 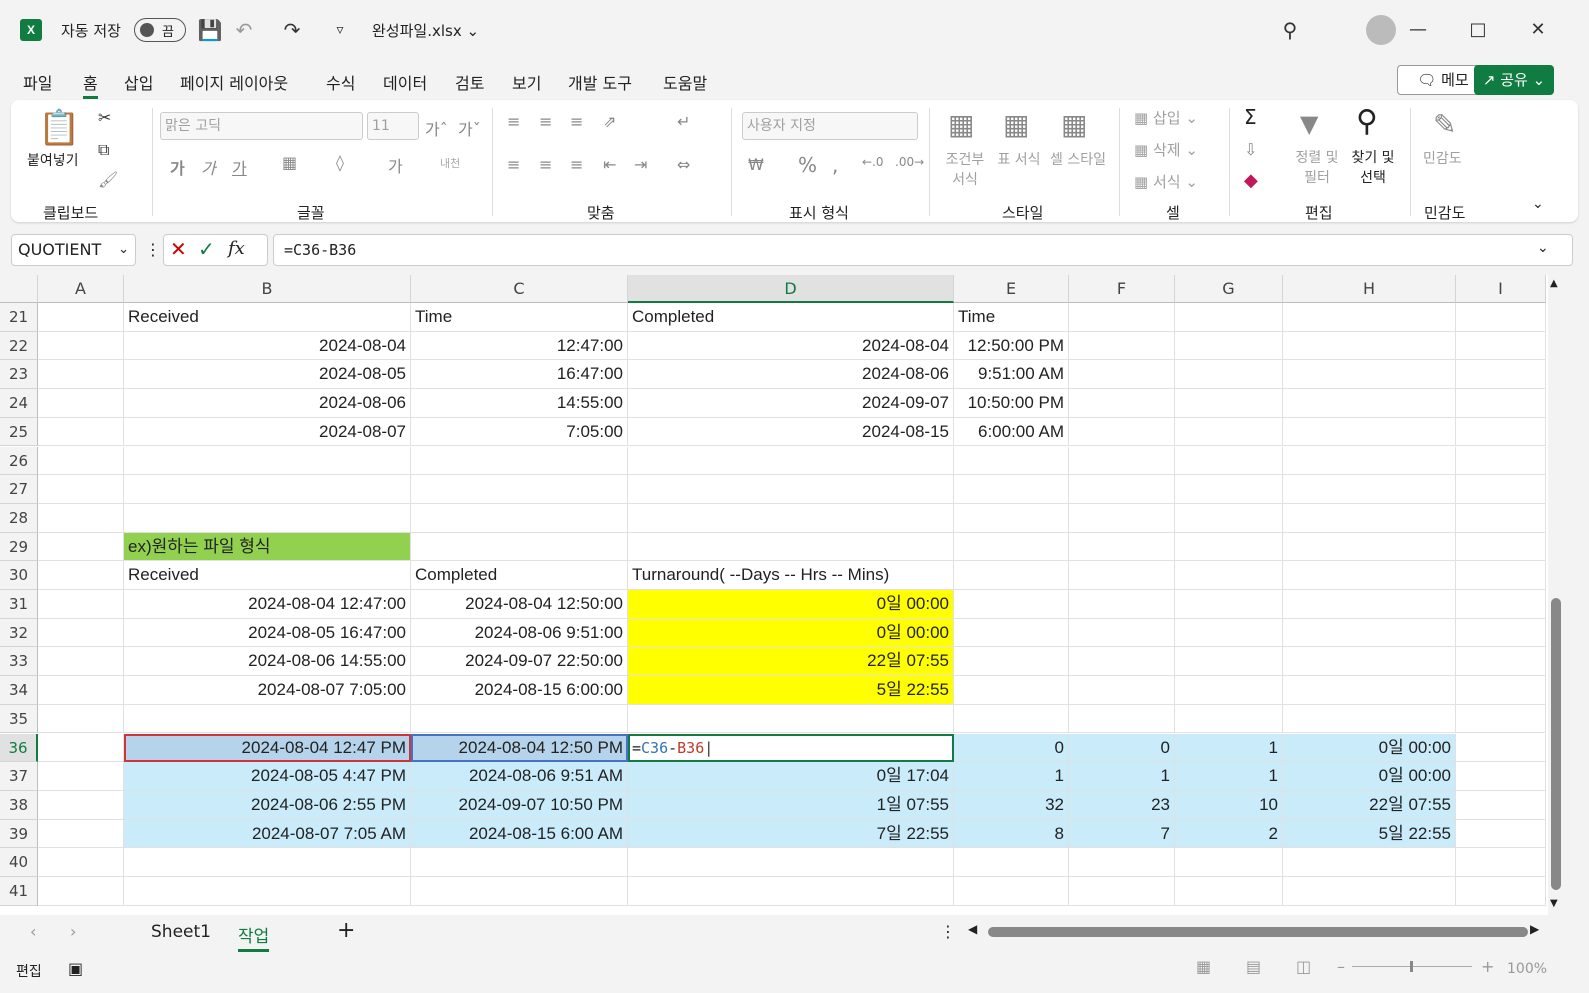 What do you see at coordinates (73, 931) in the screenshot?
I see `next-sheet-icon: ›` at bounding box center [73, 931].